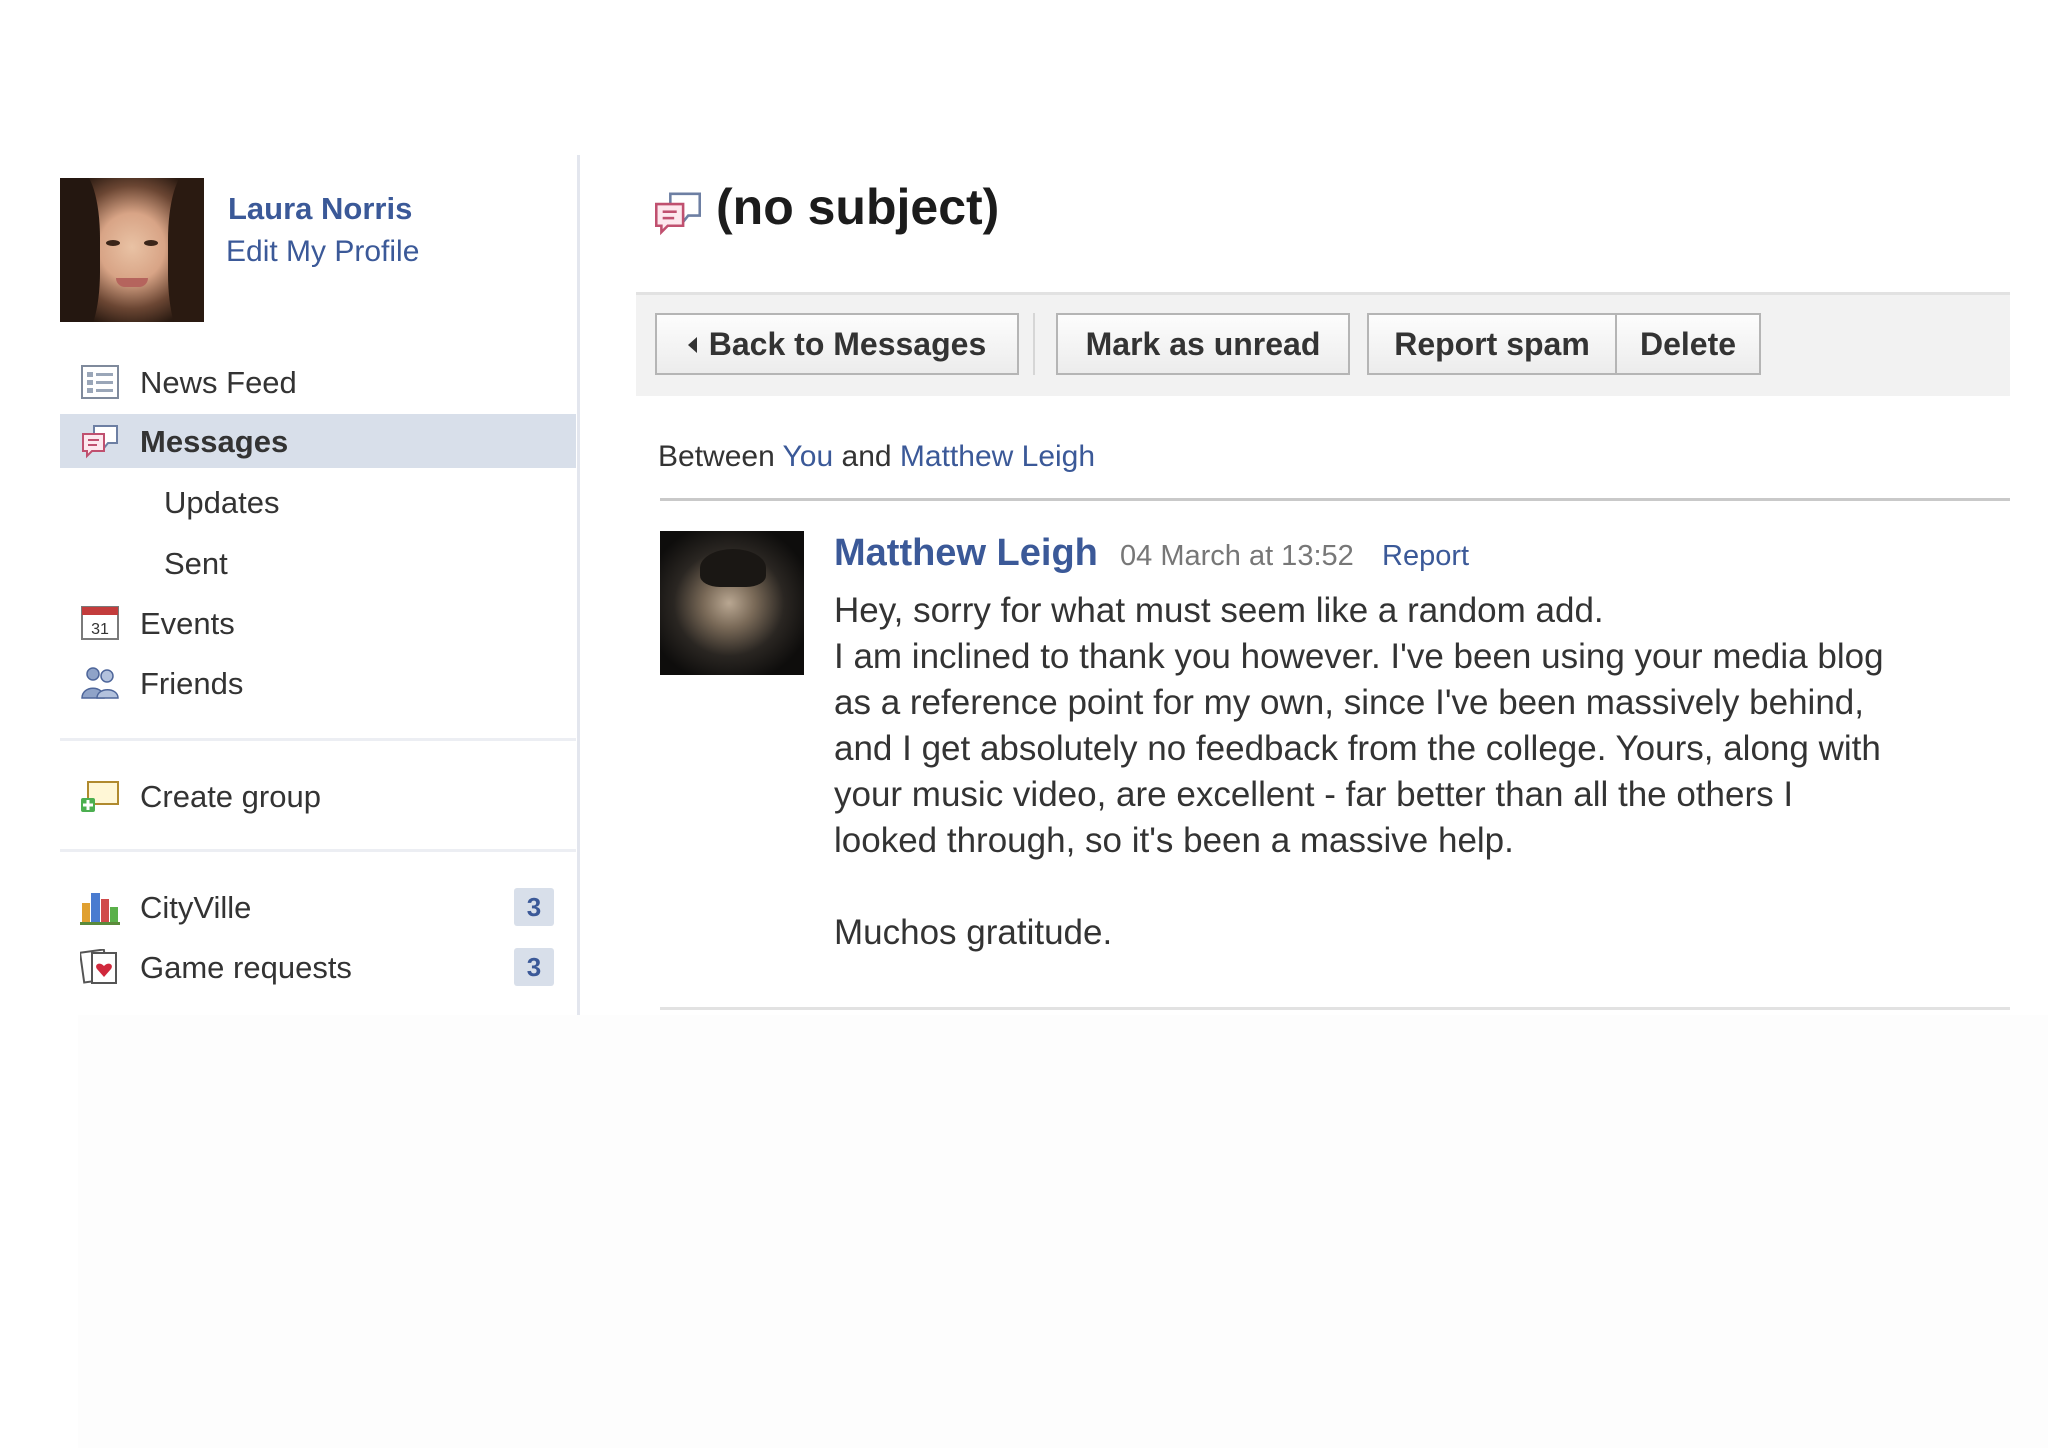 Image resolution: width=2048 pixels, height=1448 pixels. I want to click on report-spam-button: Report spam, so click(1492, 344).